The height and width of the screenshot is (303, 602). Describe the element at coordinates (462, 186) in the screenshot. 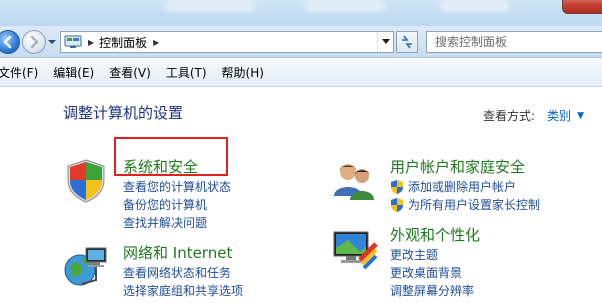

I see `link-label: 添加或删除用户帐户` at that location.